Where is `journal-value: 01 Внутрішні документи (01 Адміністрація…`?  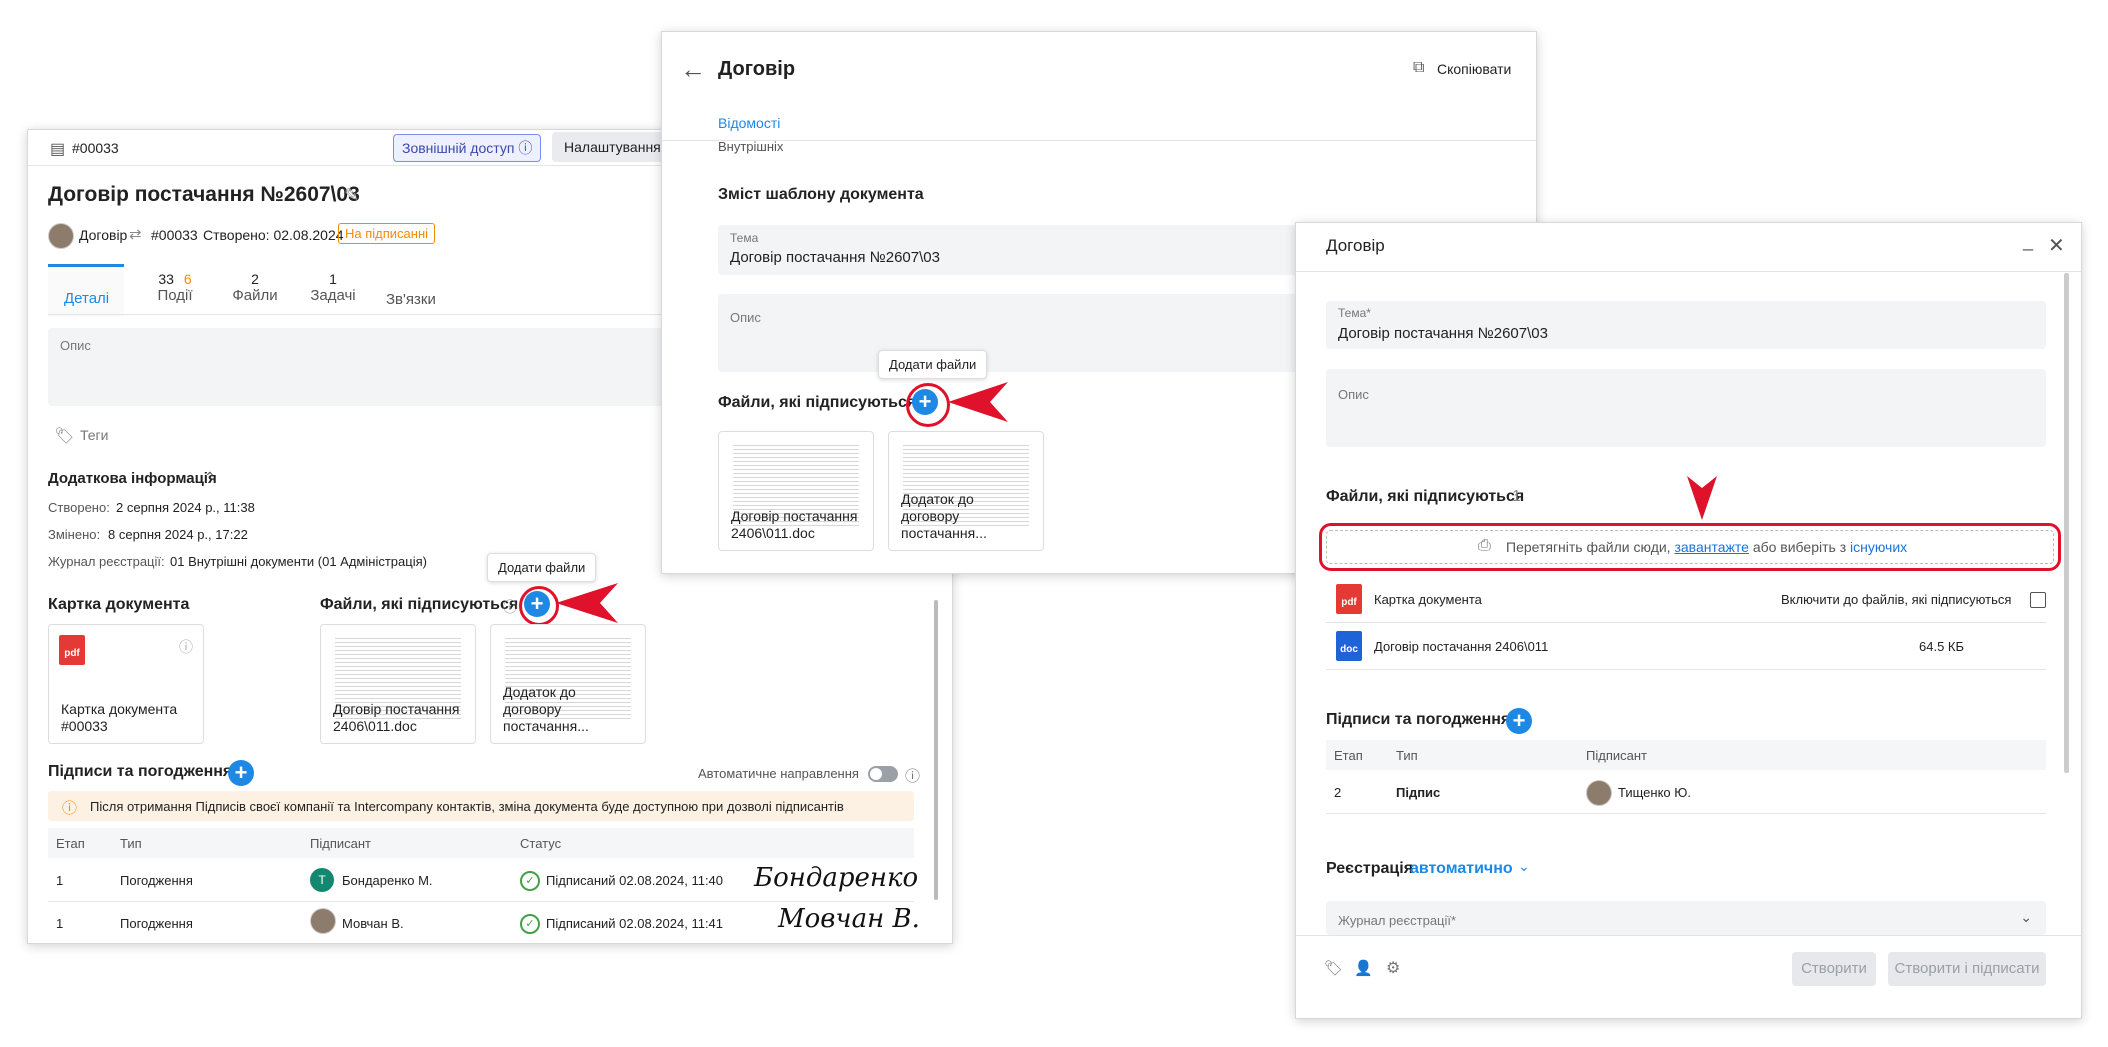
journal-value: 01 Внутрішні документи (01 Адміністрація… is located at coordinates (298, 561).